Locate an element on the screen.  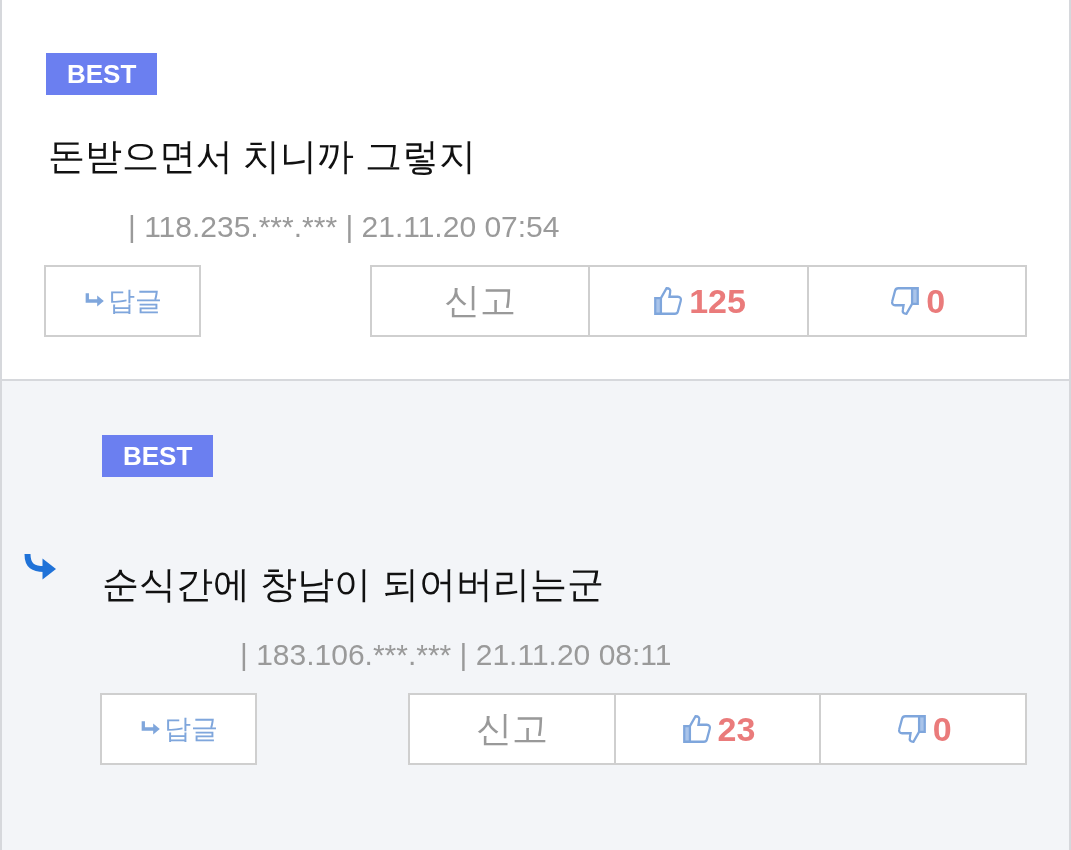
comment-meta: | 183.106.***.*** | 21.11.20 08:11 is located at coordinates (456, 655).